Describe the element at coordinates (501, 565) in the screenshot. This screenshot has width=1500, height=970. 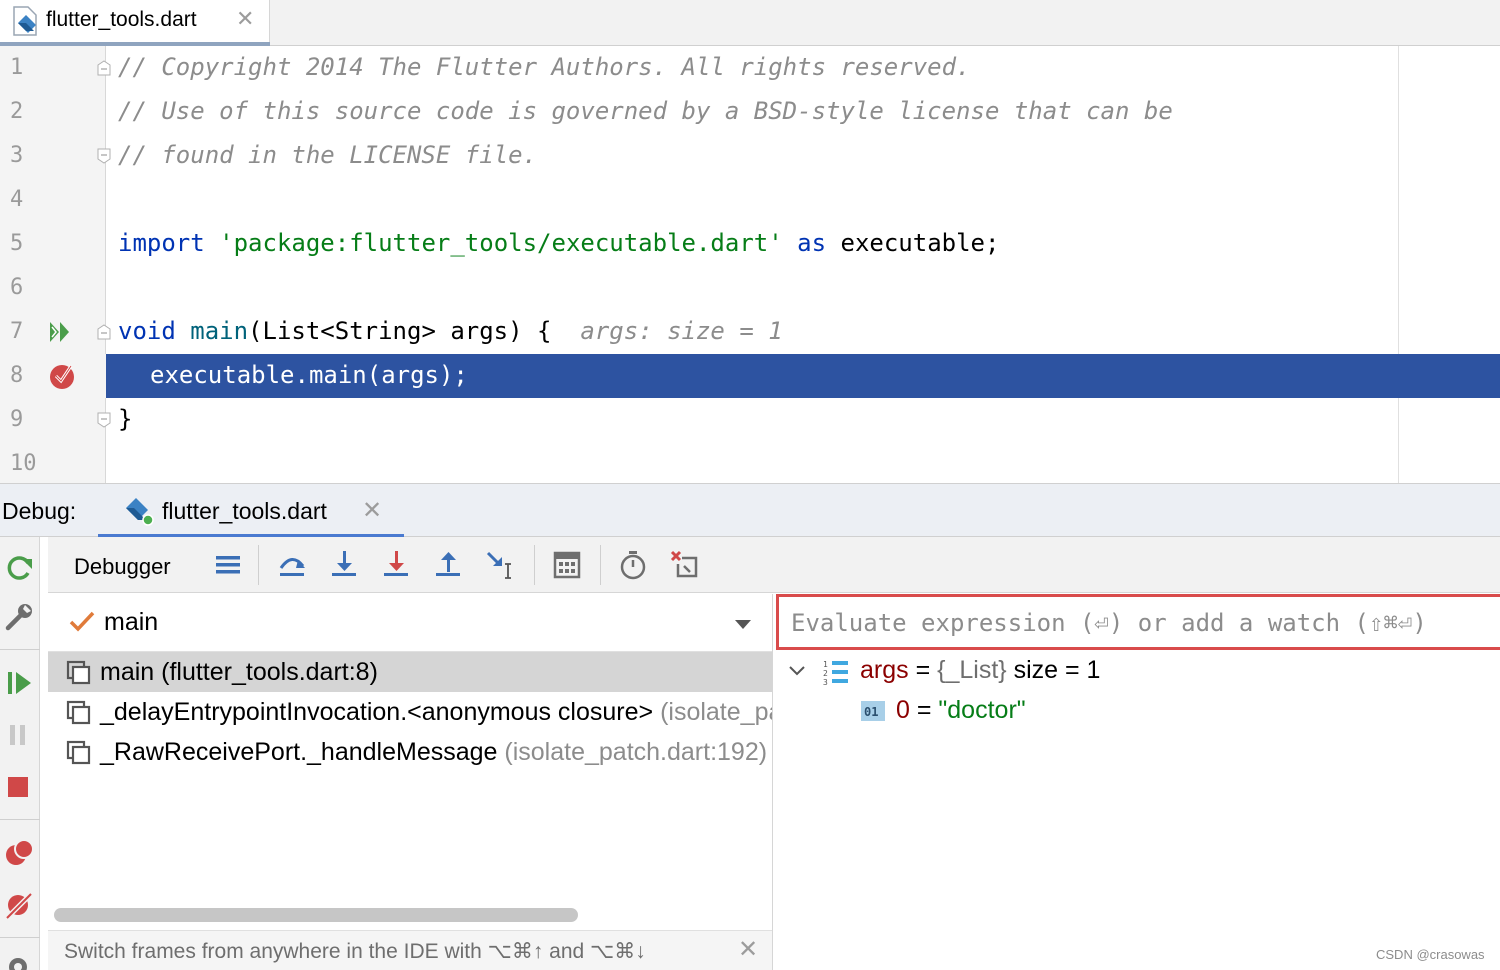
I see `run-to-cursor-icon` at that location.